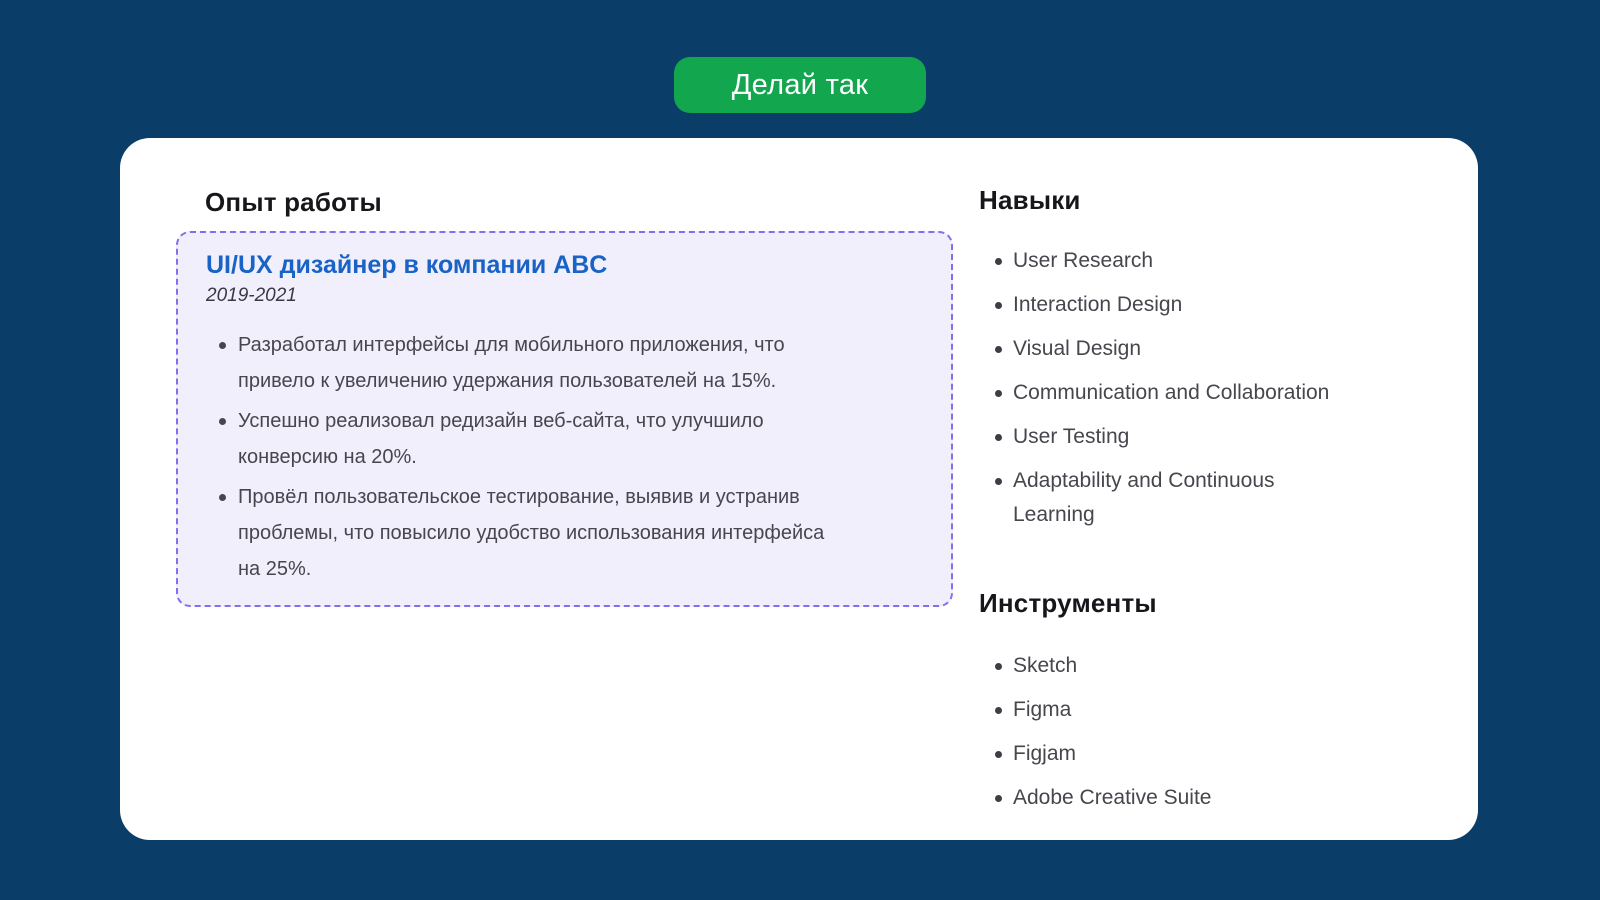 The width and height of the screenshot is (1600, 900). I want to click on do-it-this-way-button: Делай так, so click(800, 85).